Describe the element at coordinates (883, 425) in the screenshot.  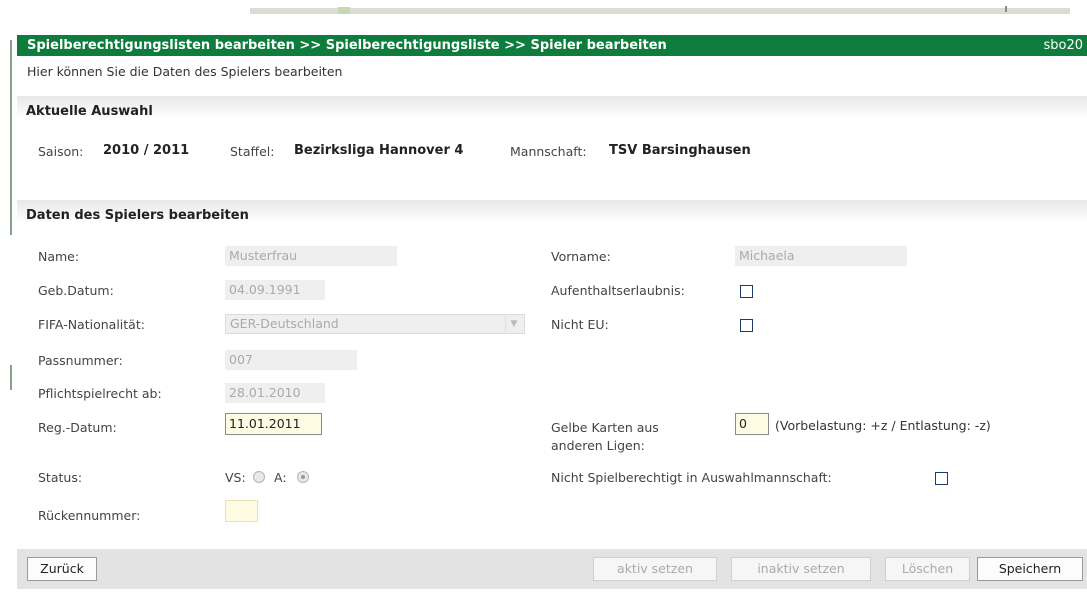
I see `yellow-cards-hint: (Vorbelastung: +z / Entlastung: -z)` at that location.